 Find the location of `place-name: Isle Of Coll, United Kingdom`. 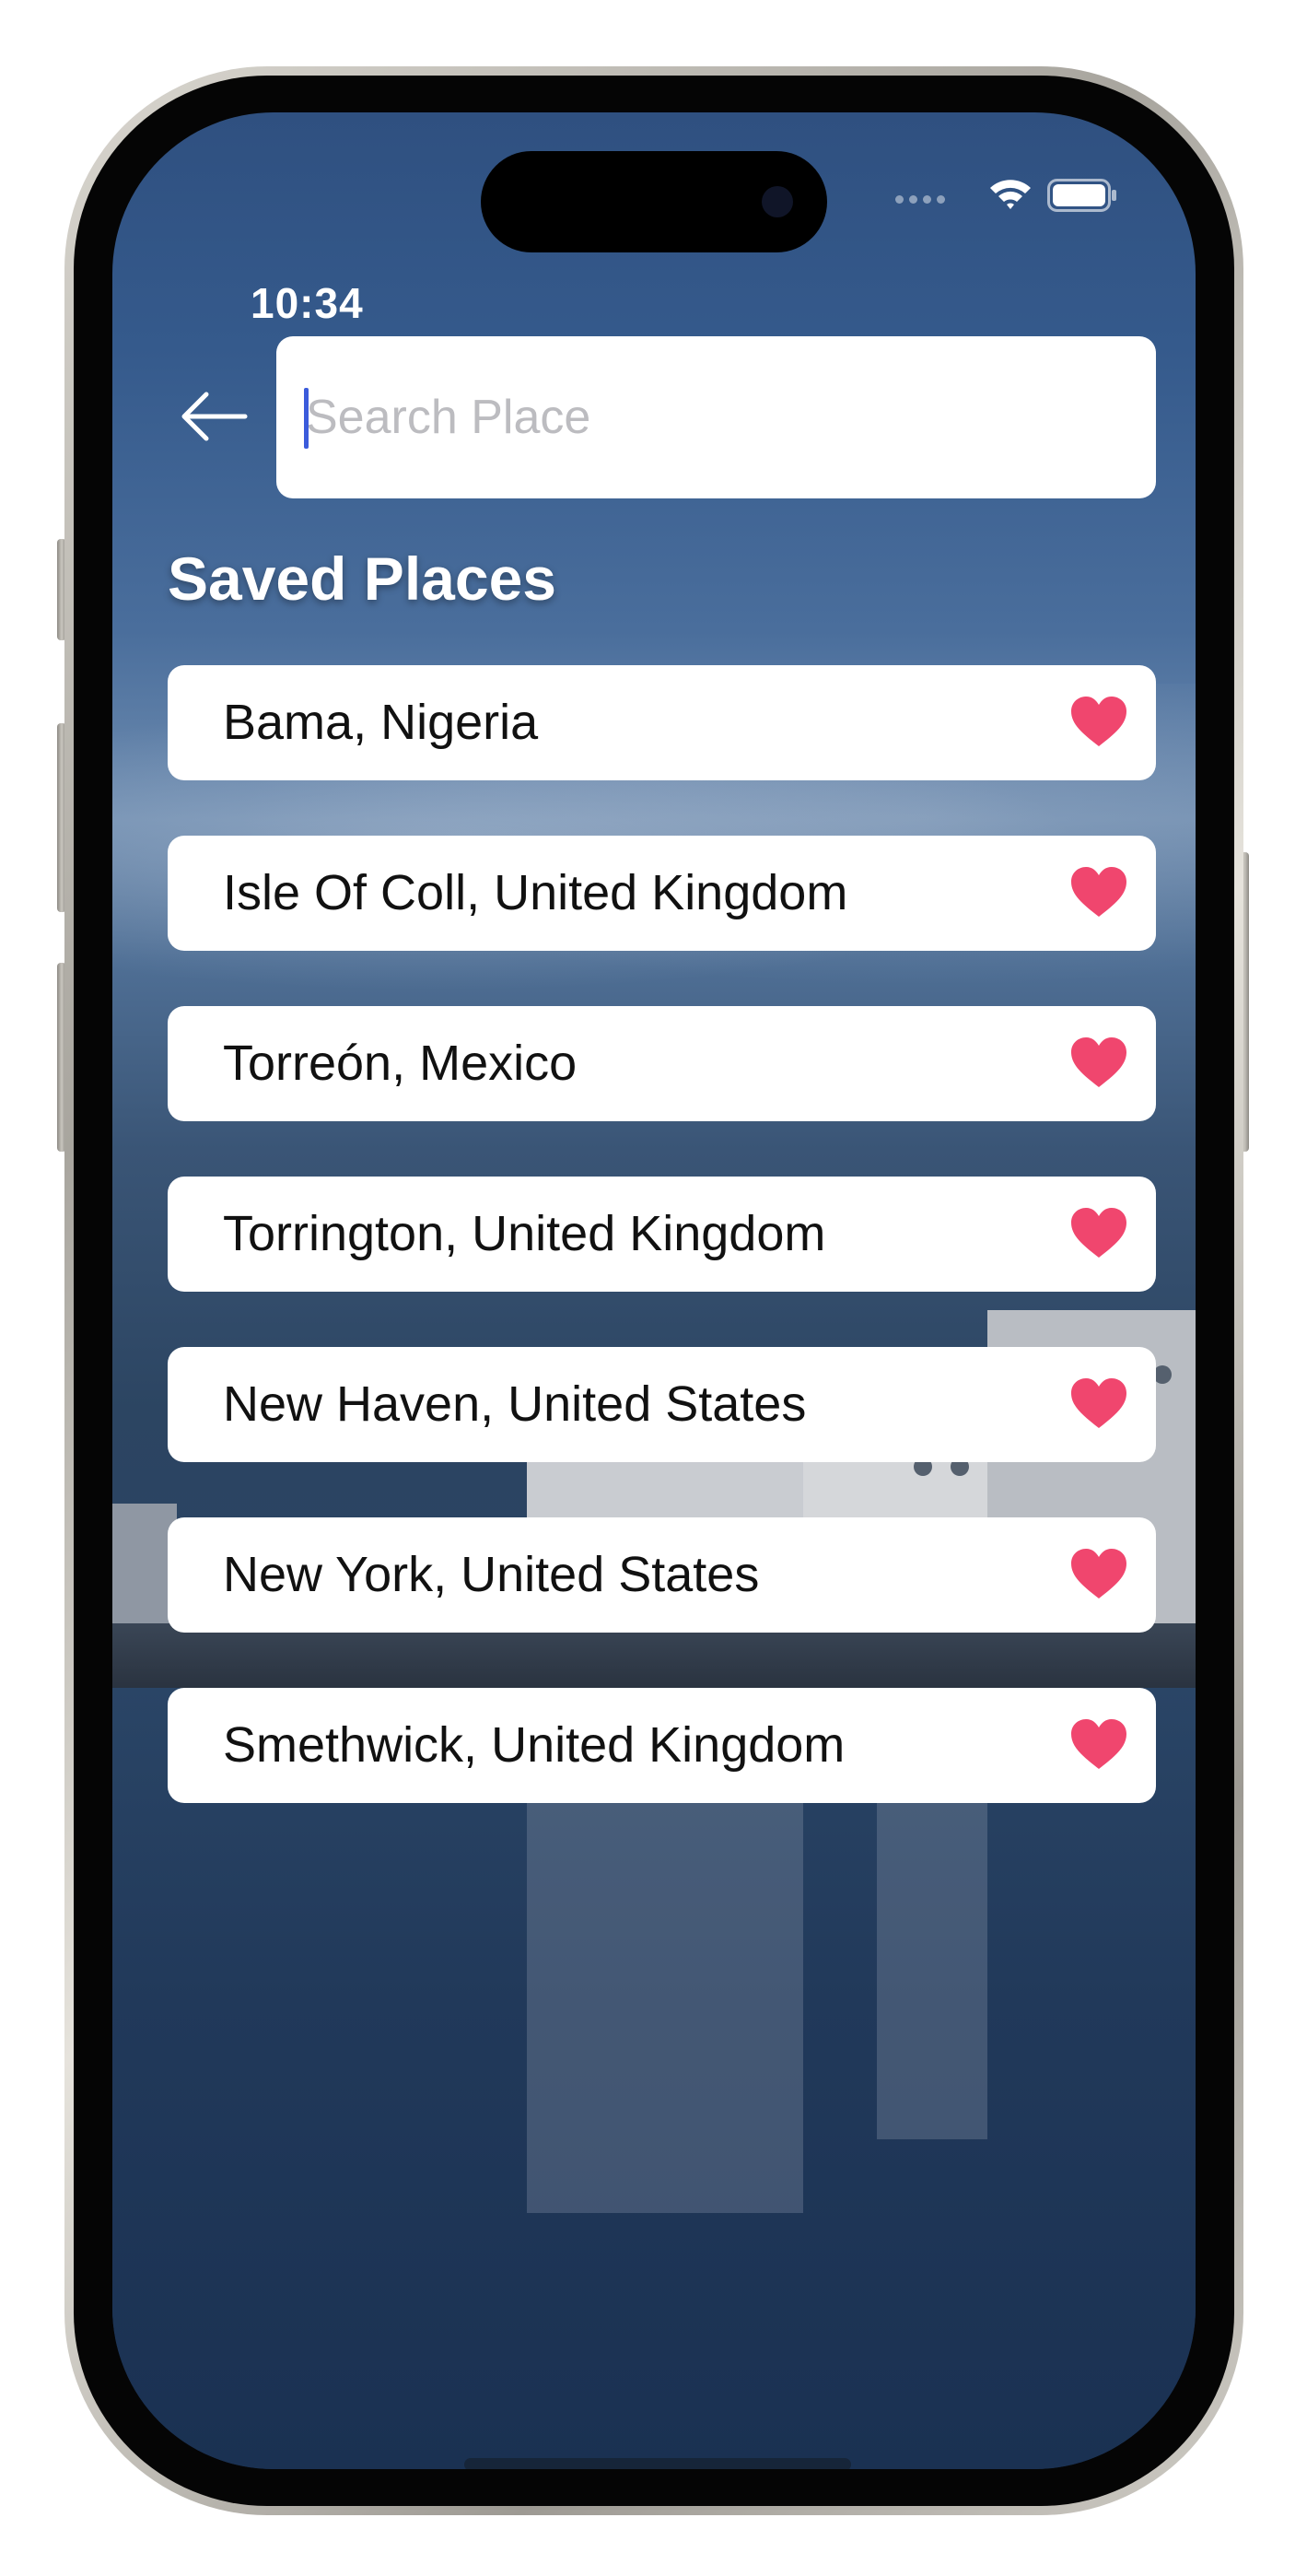

place-name: Isle Of Coll, United Kingdom is located at coordinates (536, 892).